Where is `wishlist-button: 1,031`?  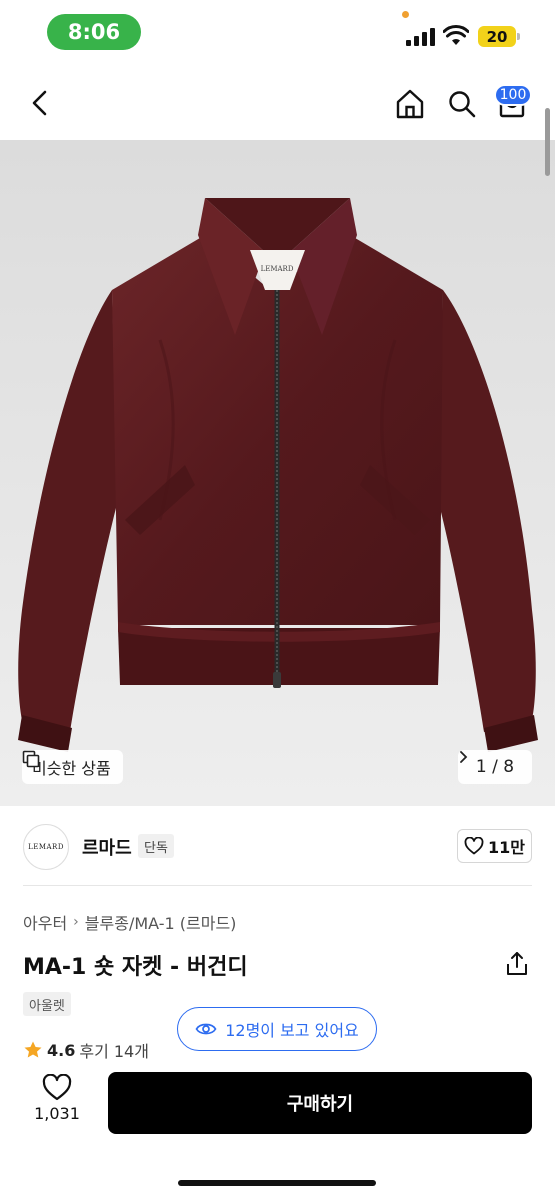
wishlist-button: 1,031 is located at coordinates (57, 1104).